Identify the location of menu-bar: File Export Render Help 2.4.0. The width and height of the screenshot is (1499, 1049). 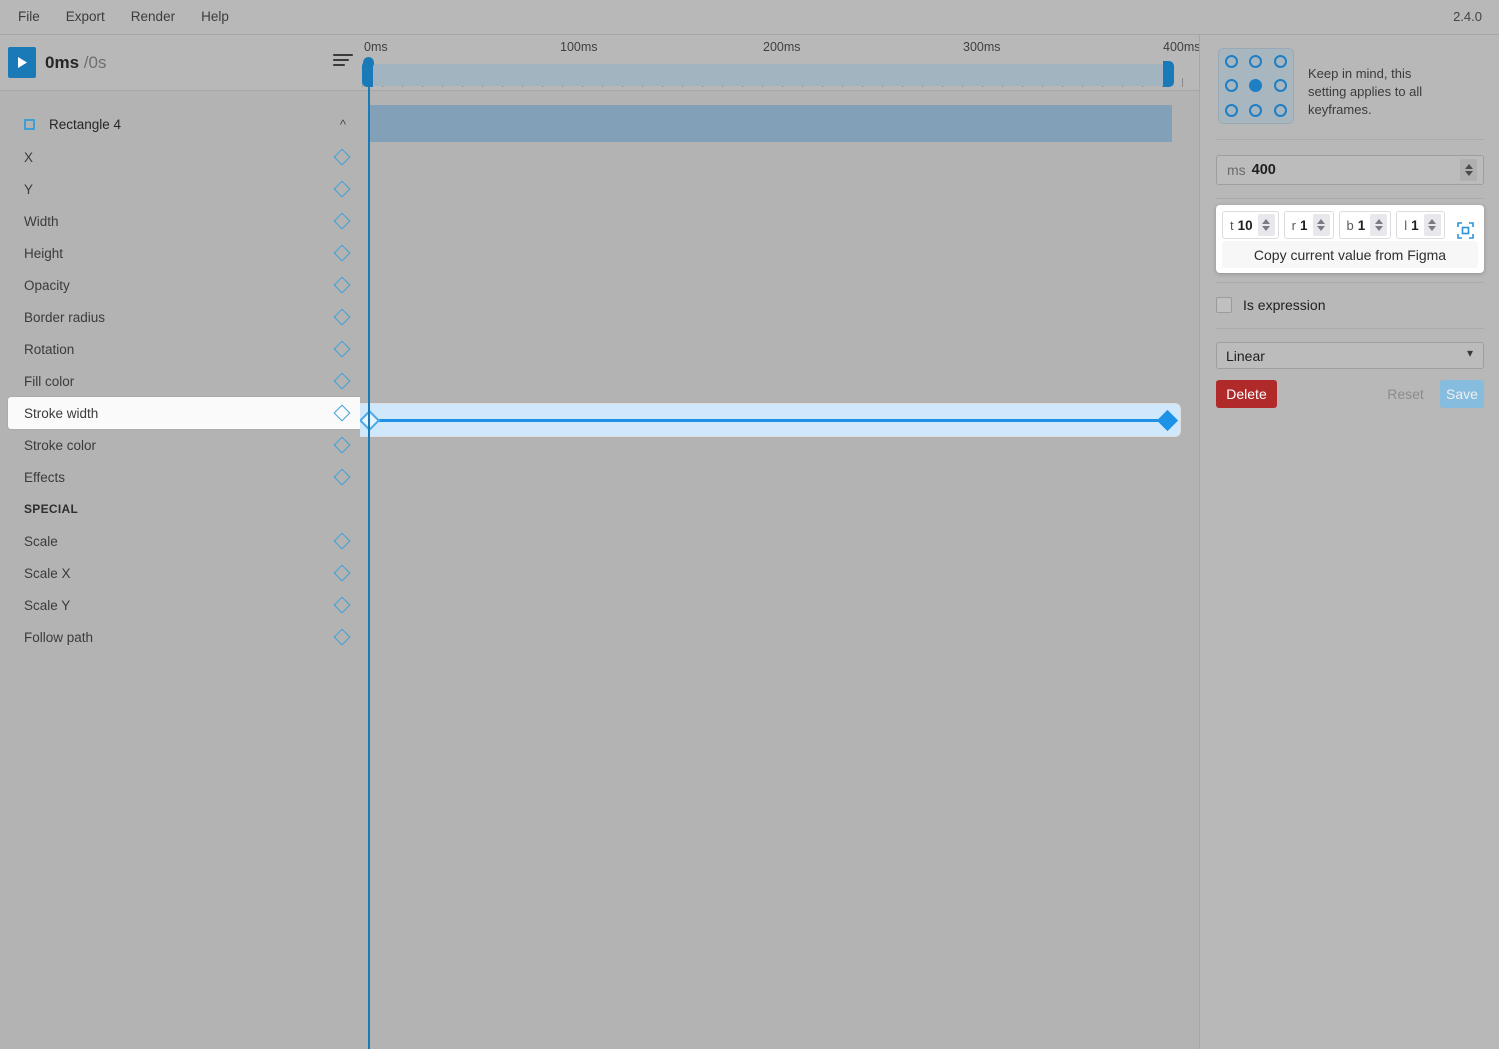
(749, 17).